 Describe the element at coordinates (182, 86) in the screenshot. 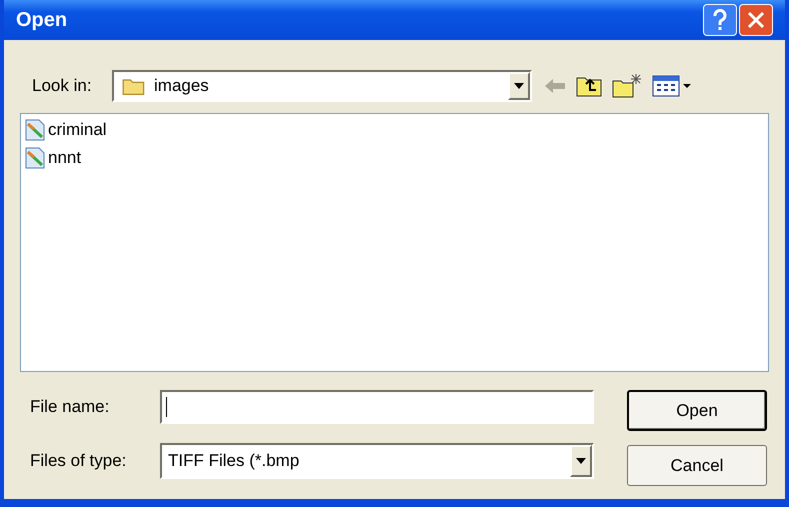

I see `look-in-value: images` at that location.